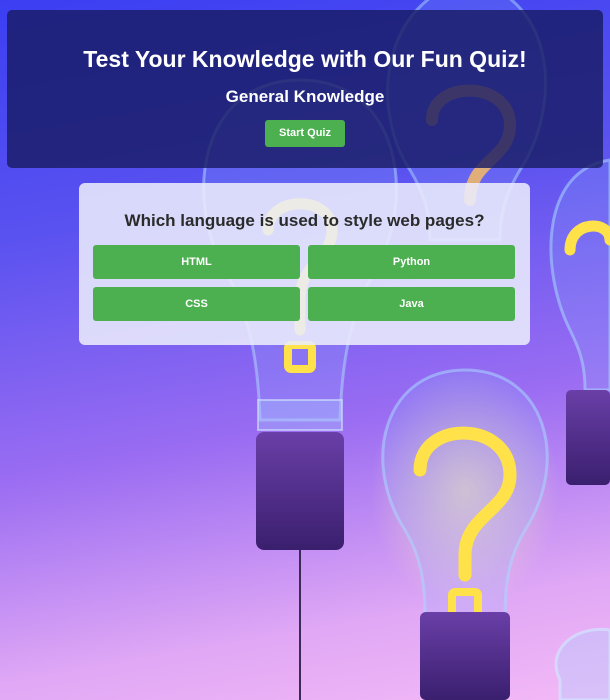  Describe the element at coordinates (304, 283) in the screenshot. I see `answer-options: HTML Python CSS Java` at that location.